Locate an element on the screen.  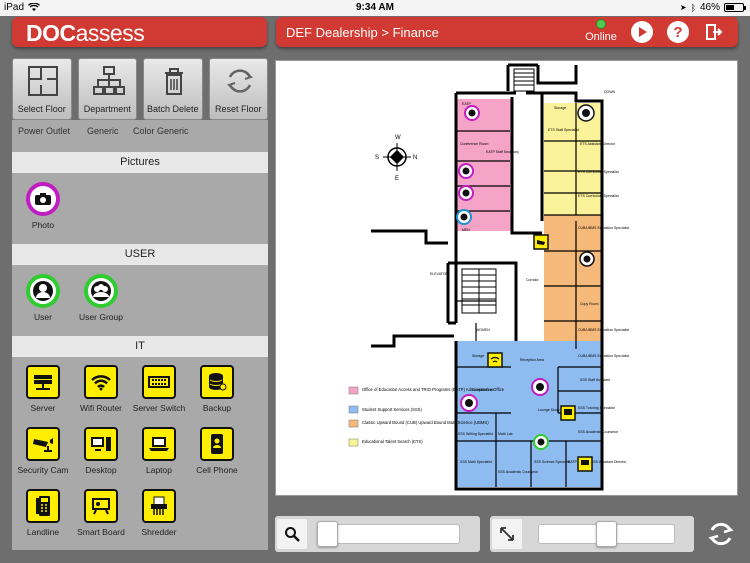
location-icon: ➤ is located at coordinates (683, 7).